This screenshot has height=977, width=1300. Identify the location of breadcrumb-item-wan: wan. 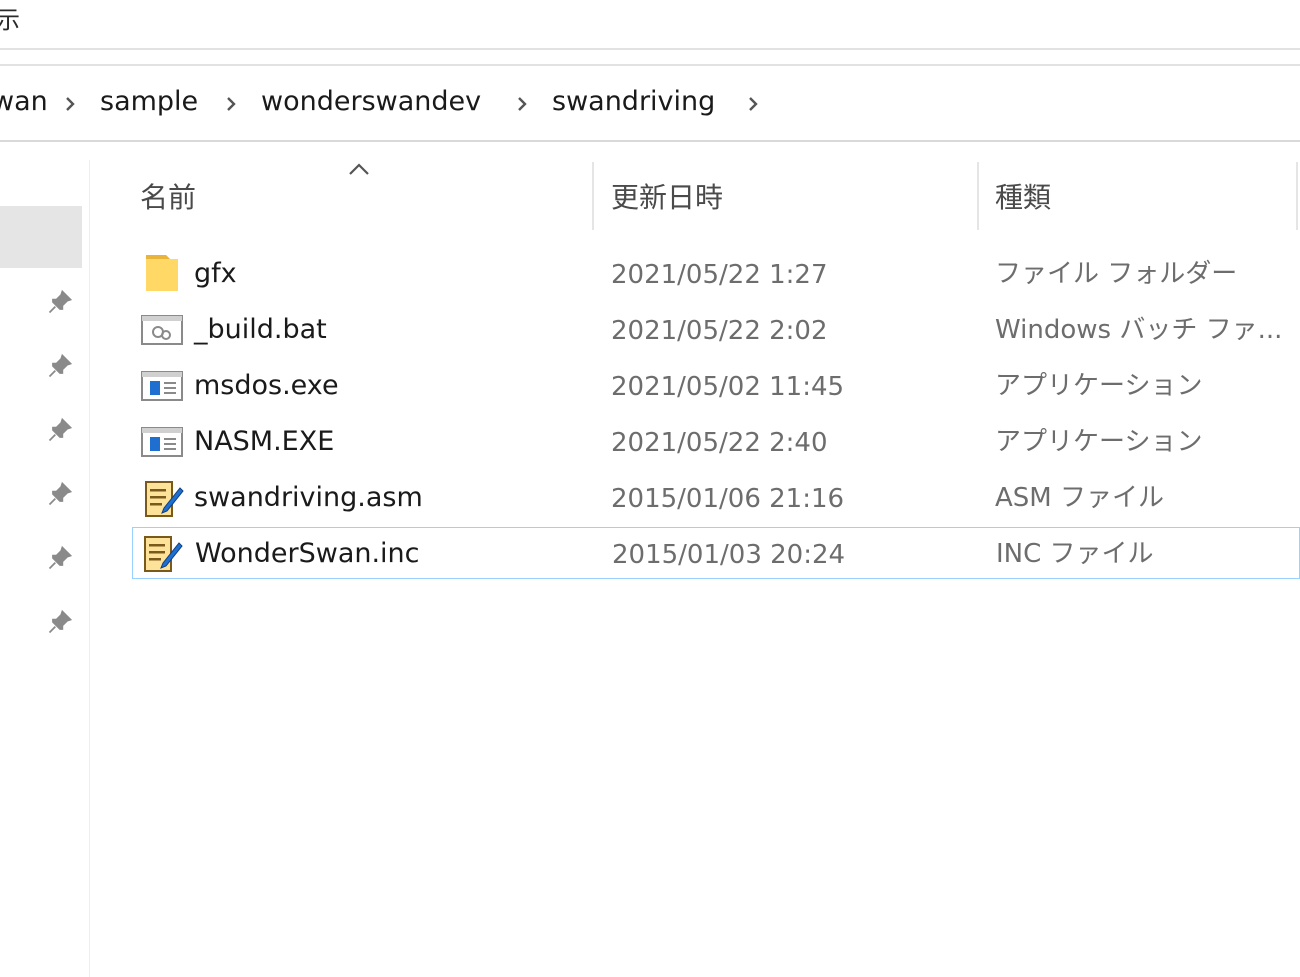
(24, 101).